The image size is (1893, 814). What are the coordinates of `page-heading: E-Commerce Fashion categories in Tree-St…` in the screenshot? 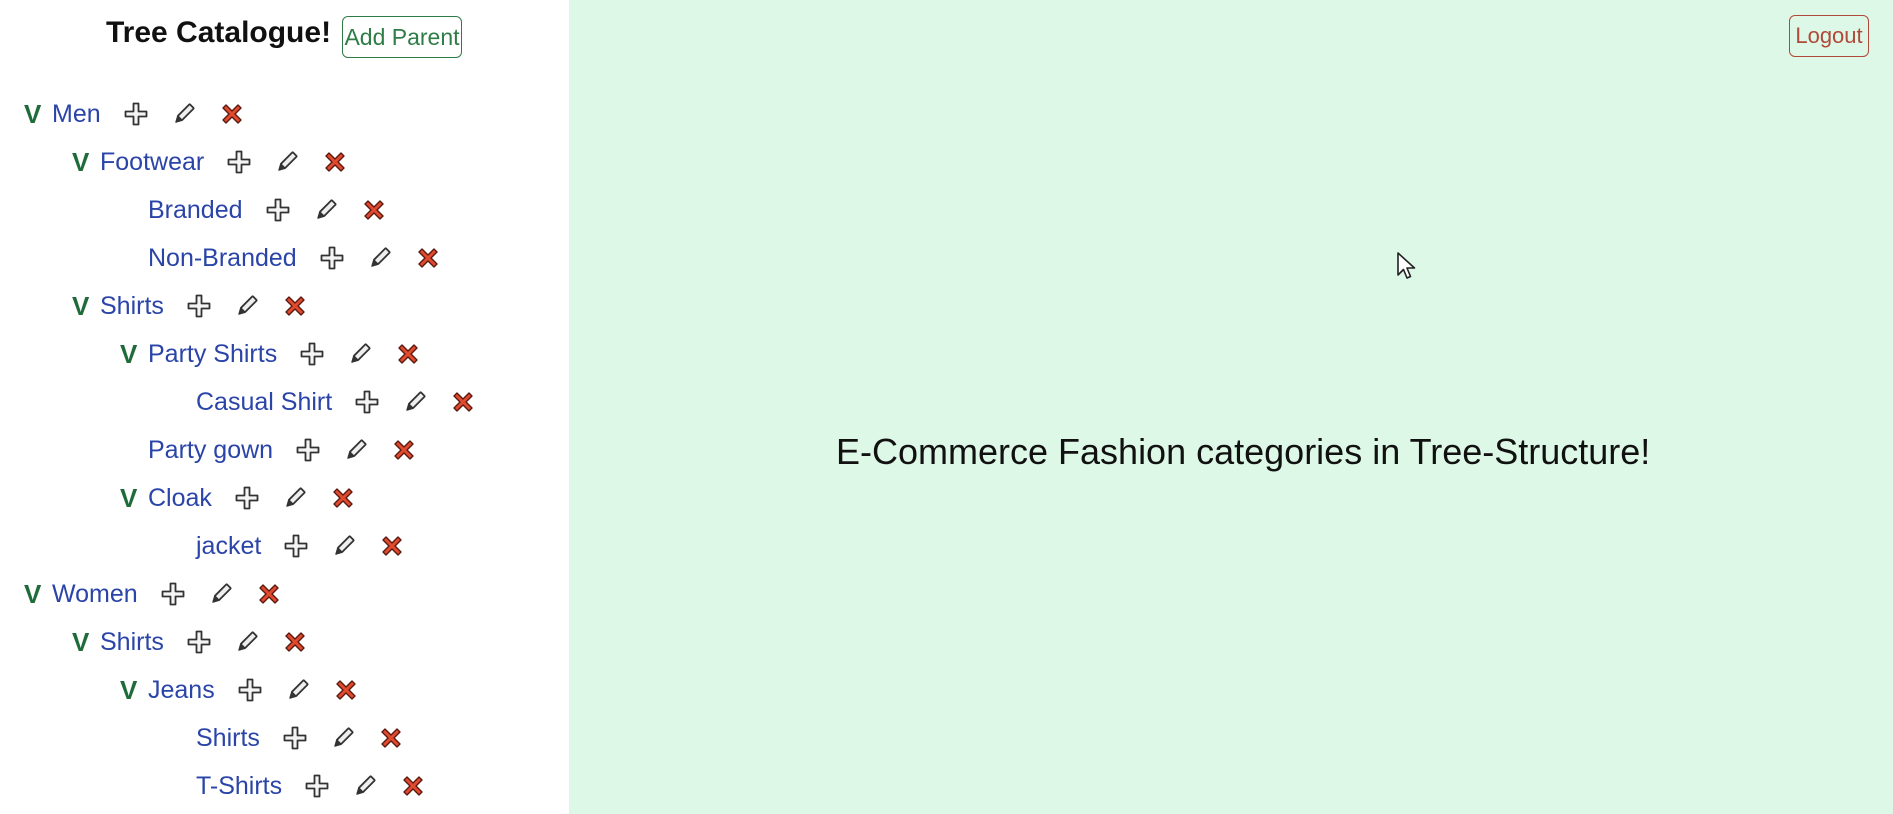 It's located at (1243, 451).